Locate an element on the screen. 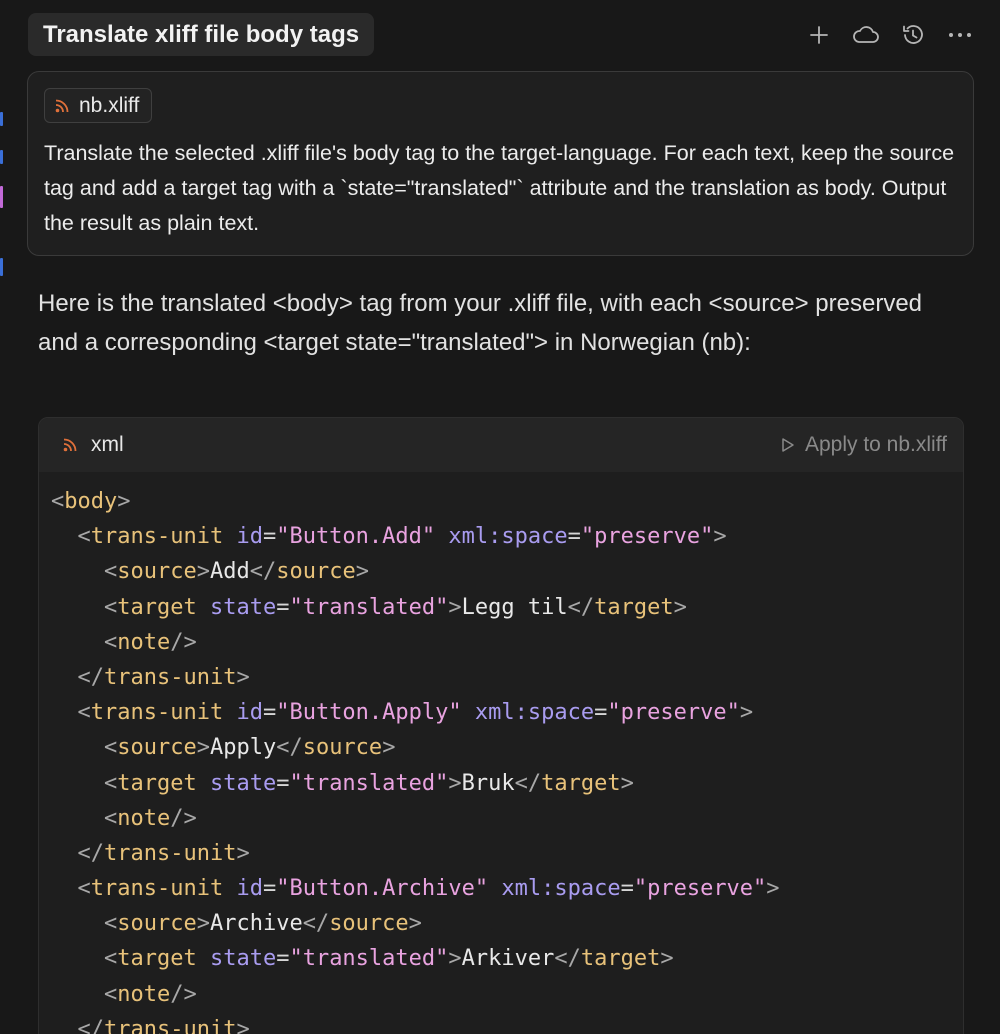  code-language-label: xml is located at coordinates (107, 444).